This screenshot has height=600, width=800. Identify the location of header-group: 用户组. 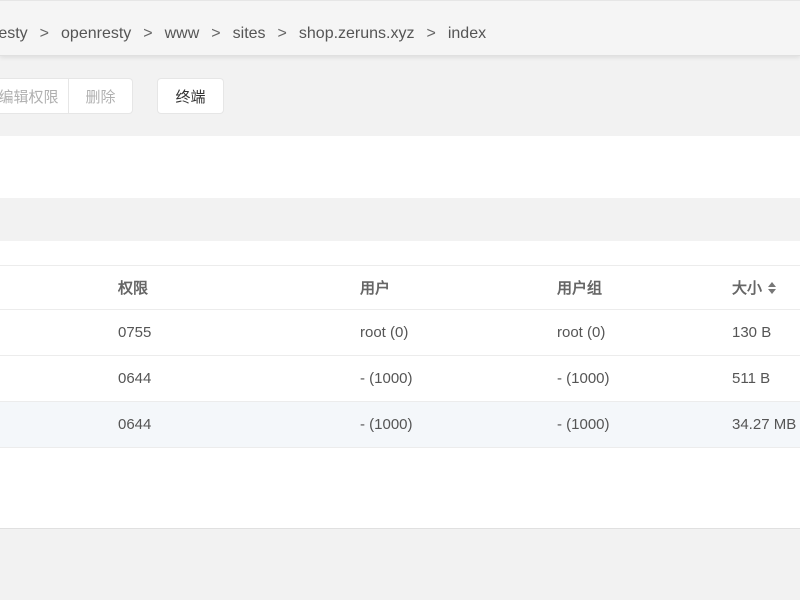
(580, 288).